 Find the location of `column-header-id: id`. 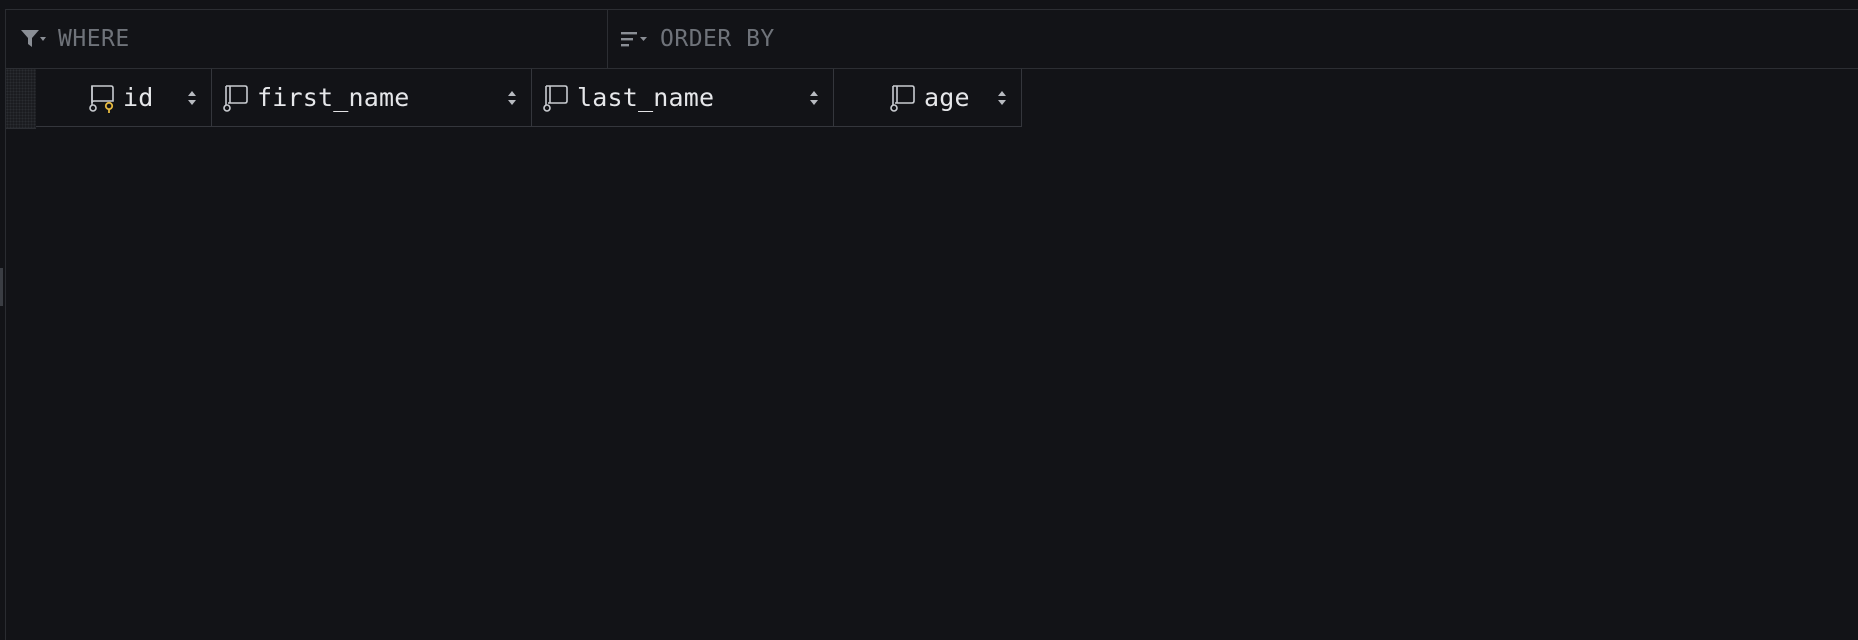

column-header-id: id is located at coordinates (124, 98).